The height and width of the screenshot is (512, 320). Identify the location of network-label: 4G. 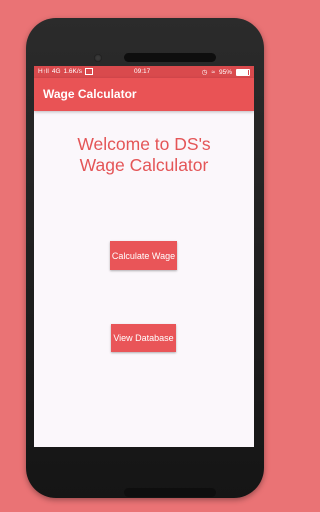
(56, 71).